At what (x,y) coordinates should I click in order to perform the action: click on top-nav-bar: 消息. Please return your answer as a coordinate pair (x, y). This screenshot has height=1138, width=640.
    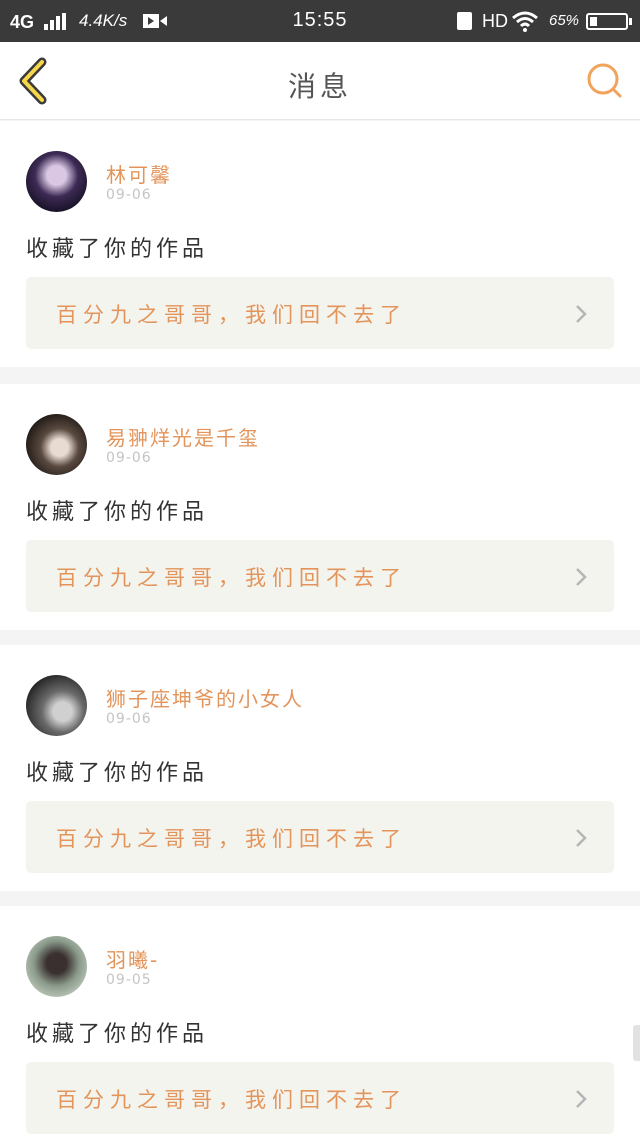
    Looking at the image, I should click on (320, 81).